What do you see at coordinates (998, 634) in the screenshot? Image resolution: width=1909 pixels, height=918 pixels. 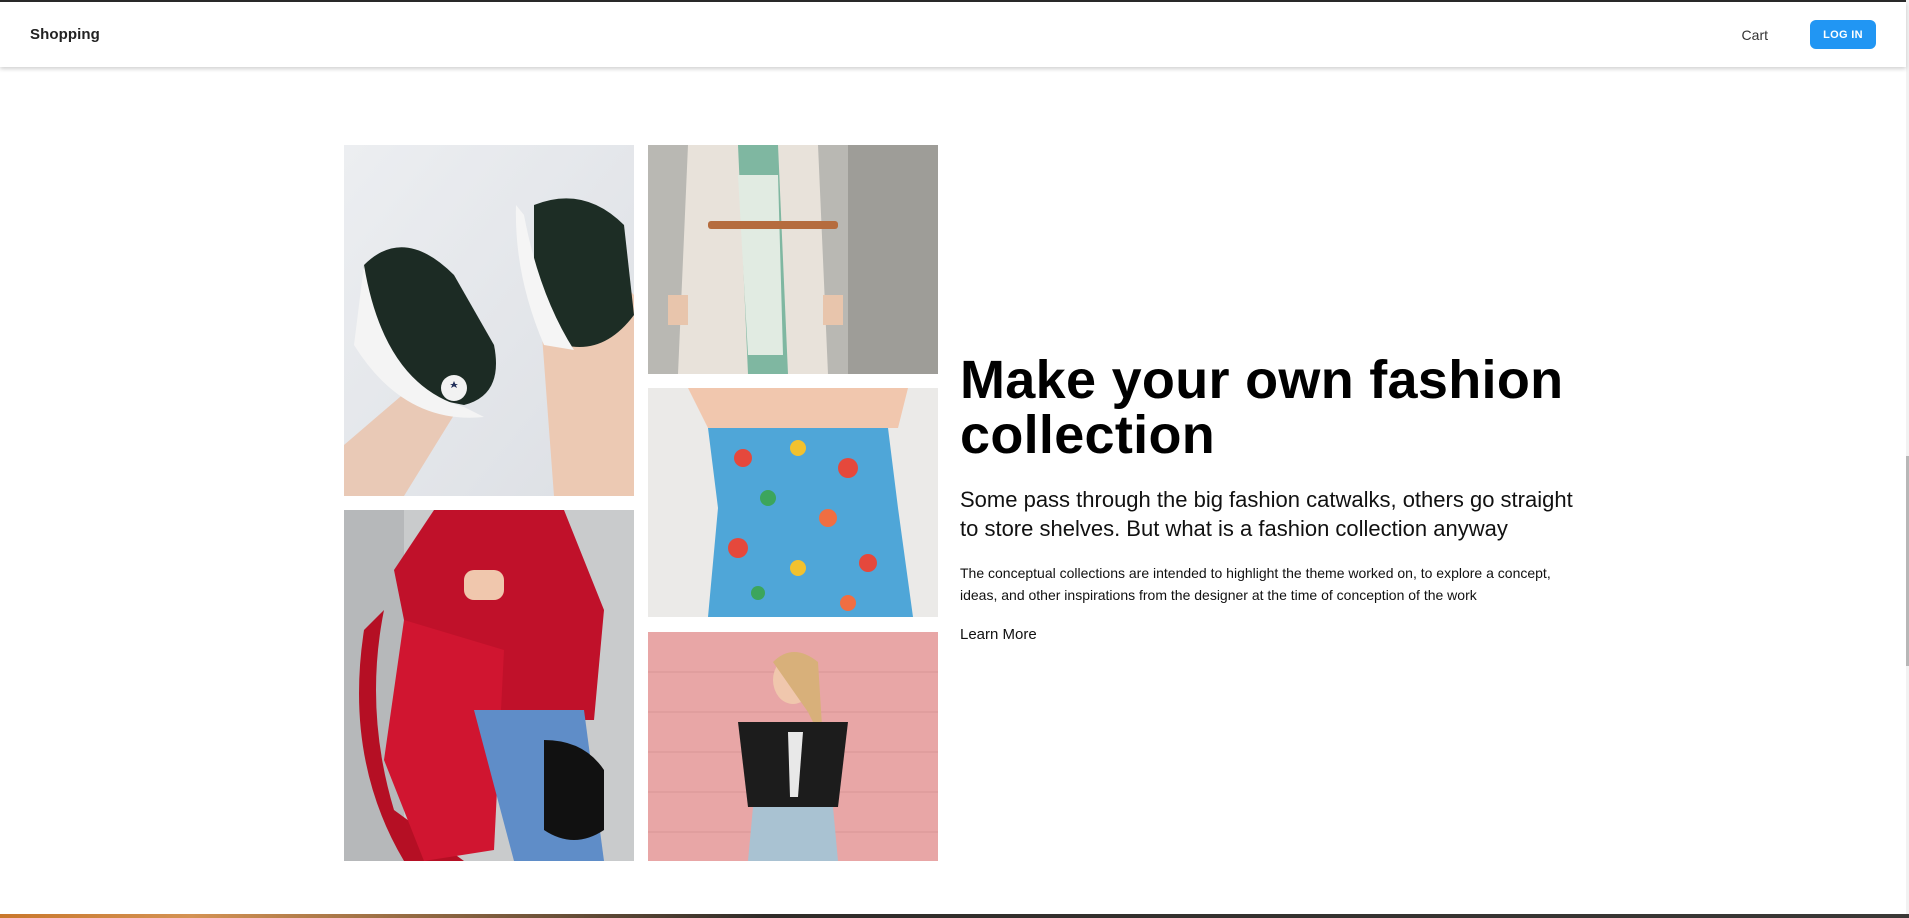 I see `learn-more-link: Learn More` at bounding box center [998, 634].